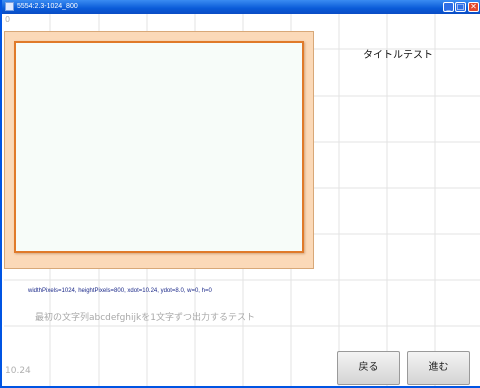 The height and width of the screenshot is (388, 480). I want to click on coordinate-origin-label: 0, so click(8, 19).